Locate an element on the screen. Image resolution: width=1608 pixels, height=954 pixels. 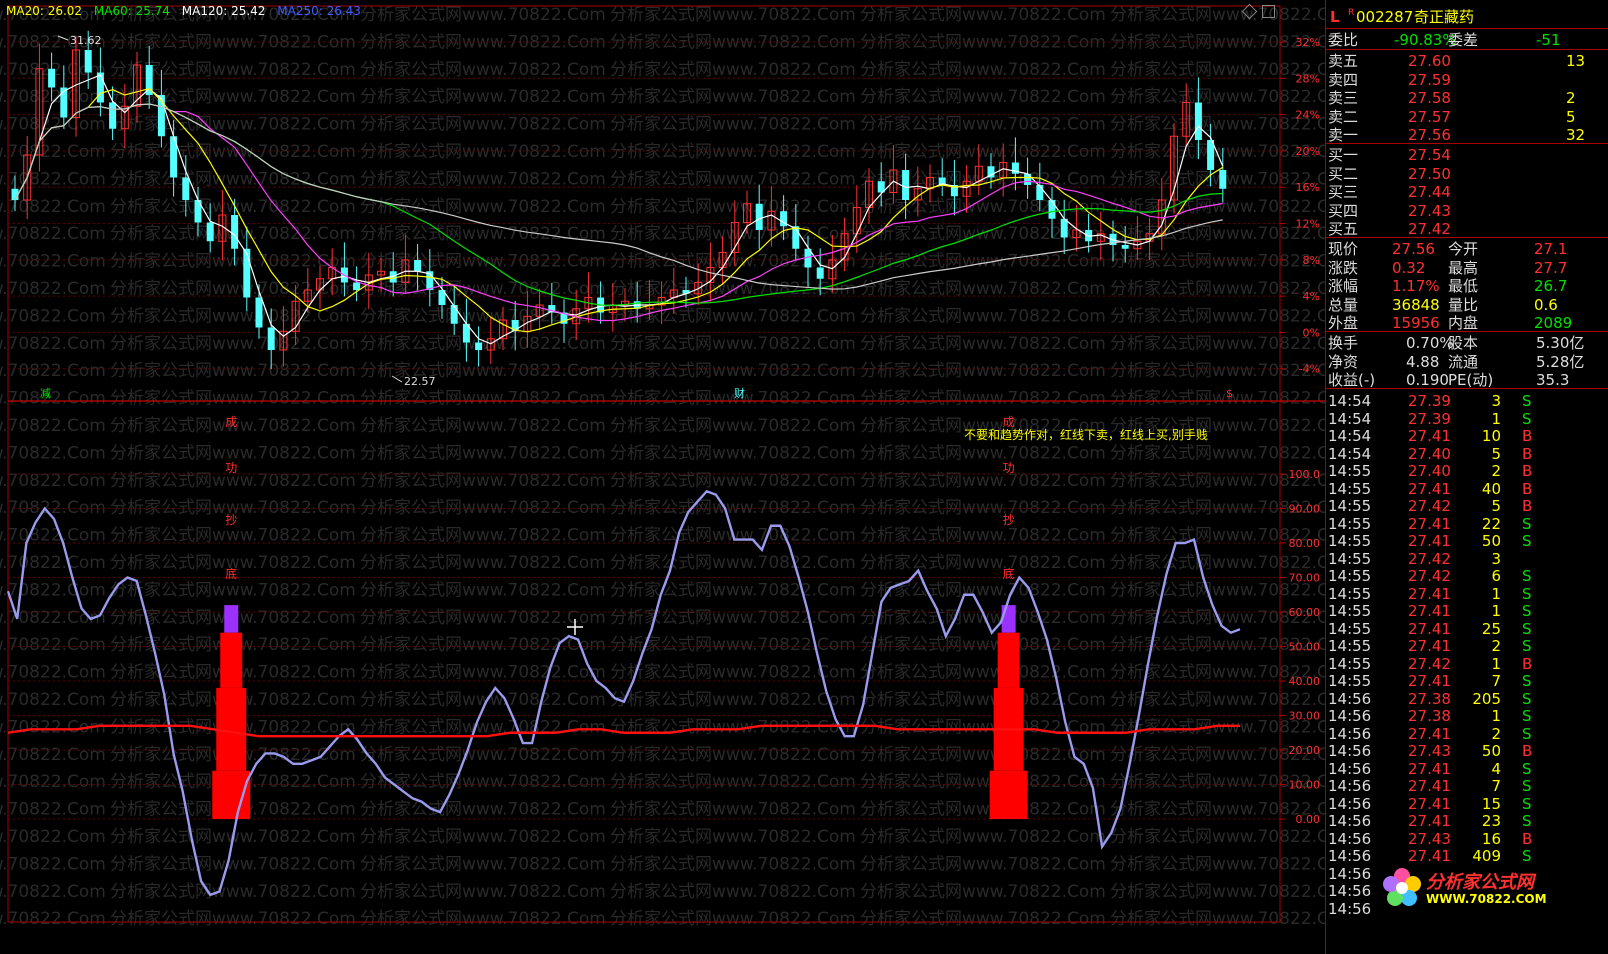
tick-row: 14:55 27.42 5 B is located at coordinates (1430, 506).